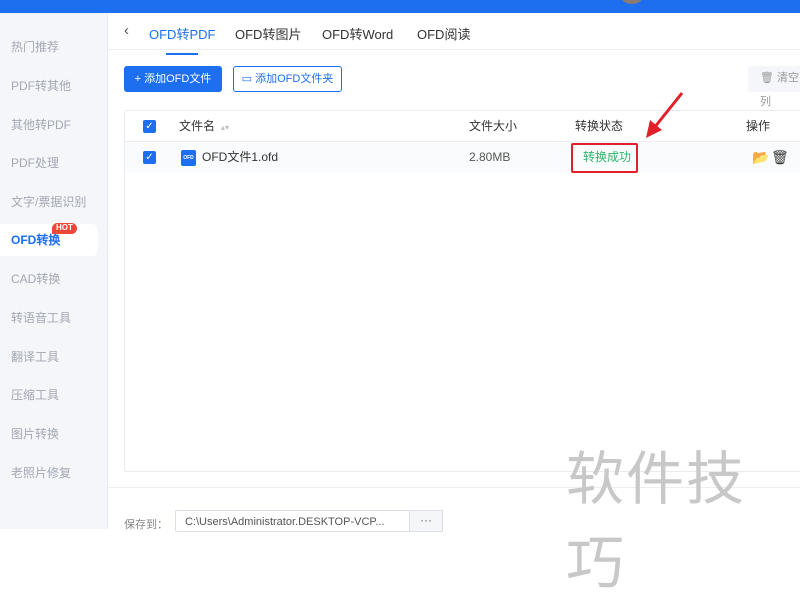 This screenshot has height=600, width=800. Describe the element at coordinates (248, 79) in the screenshot. I see `folder-icon: ▭` at that location.